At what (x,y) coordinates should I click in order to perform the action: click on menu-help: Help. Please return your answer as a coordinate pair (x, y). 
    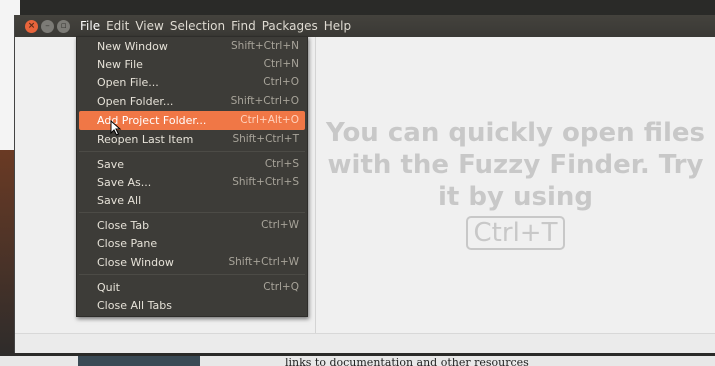
    Looking at the image, I should click on (337, 26).